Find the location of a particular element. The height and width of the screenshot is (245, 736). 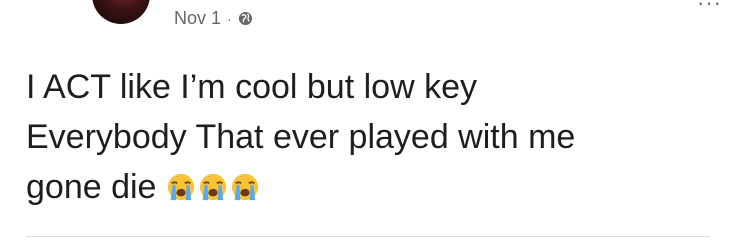

post-timestamp: Nov 1 is located at coordinates (197, 18).